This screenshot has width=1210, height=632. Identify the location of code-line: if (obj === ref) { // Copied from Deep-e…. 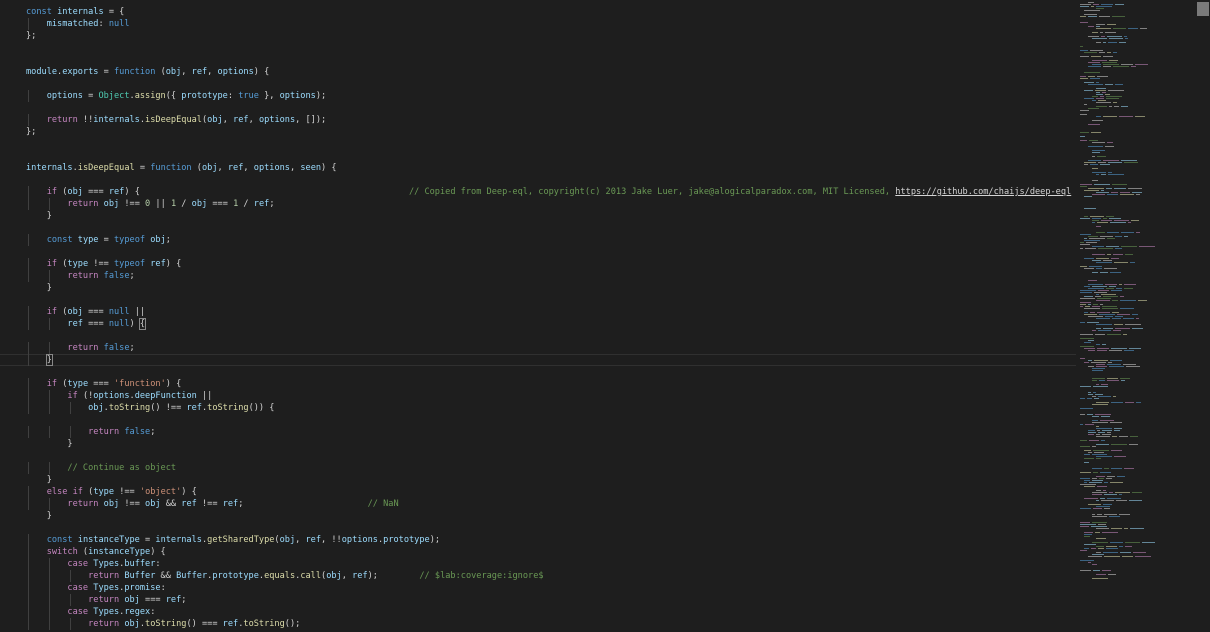
(553, 192).